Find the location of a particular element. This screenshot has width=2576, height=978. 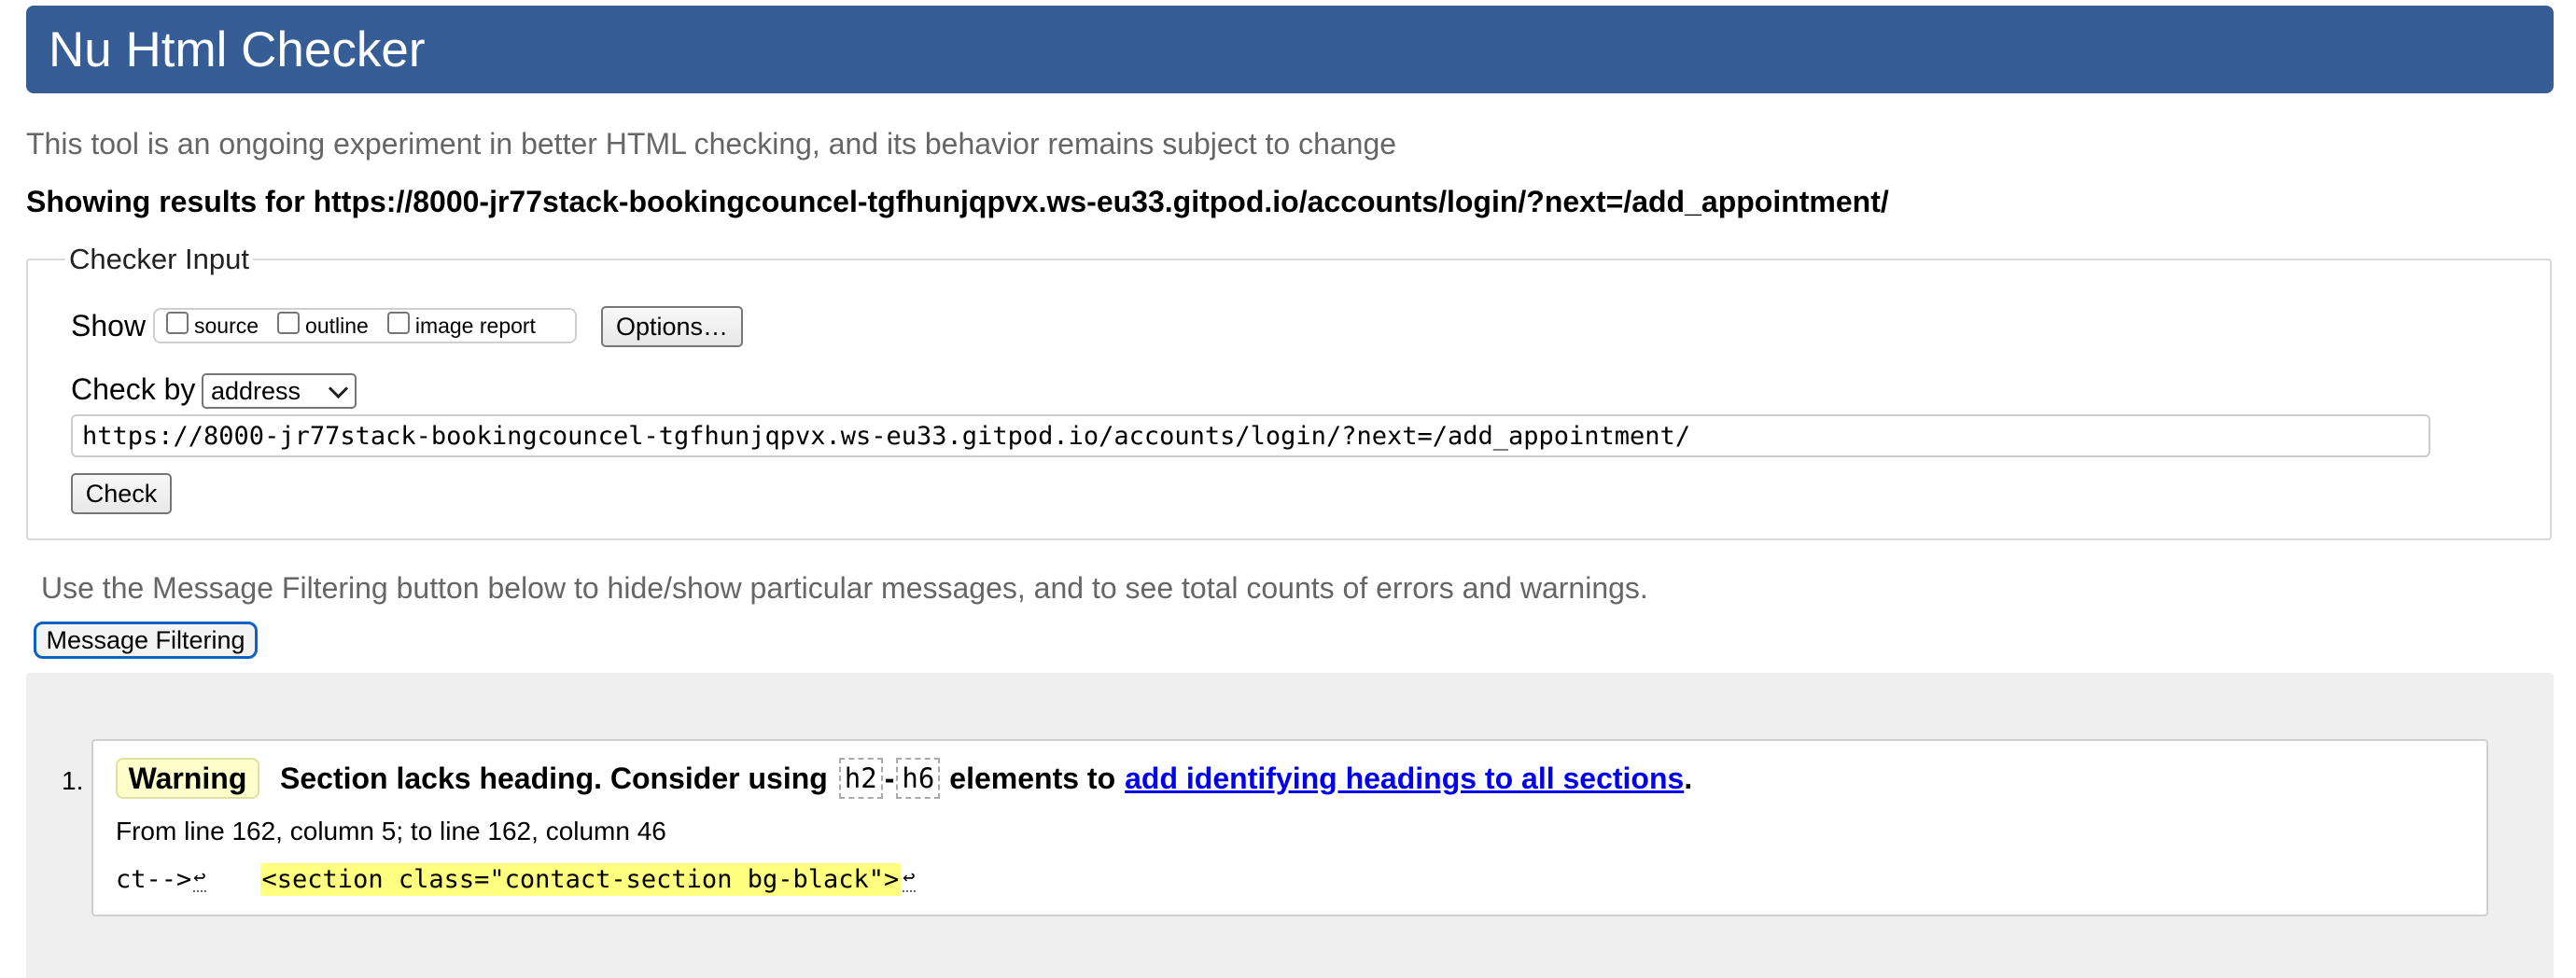

source-checkbox is located at coordinates (177, 323).